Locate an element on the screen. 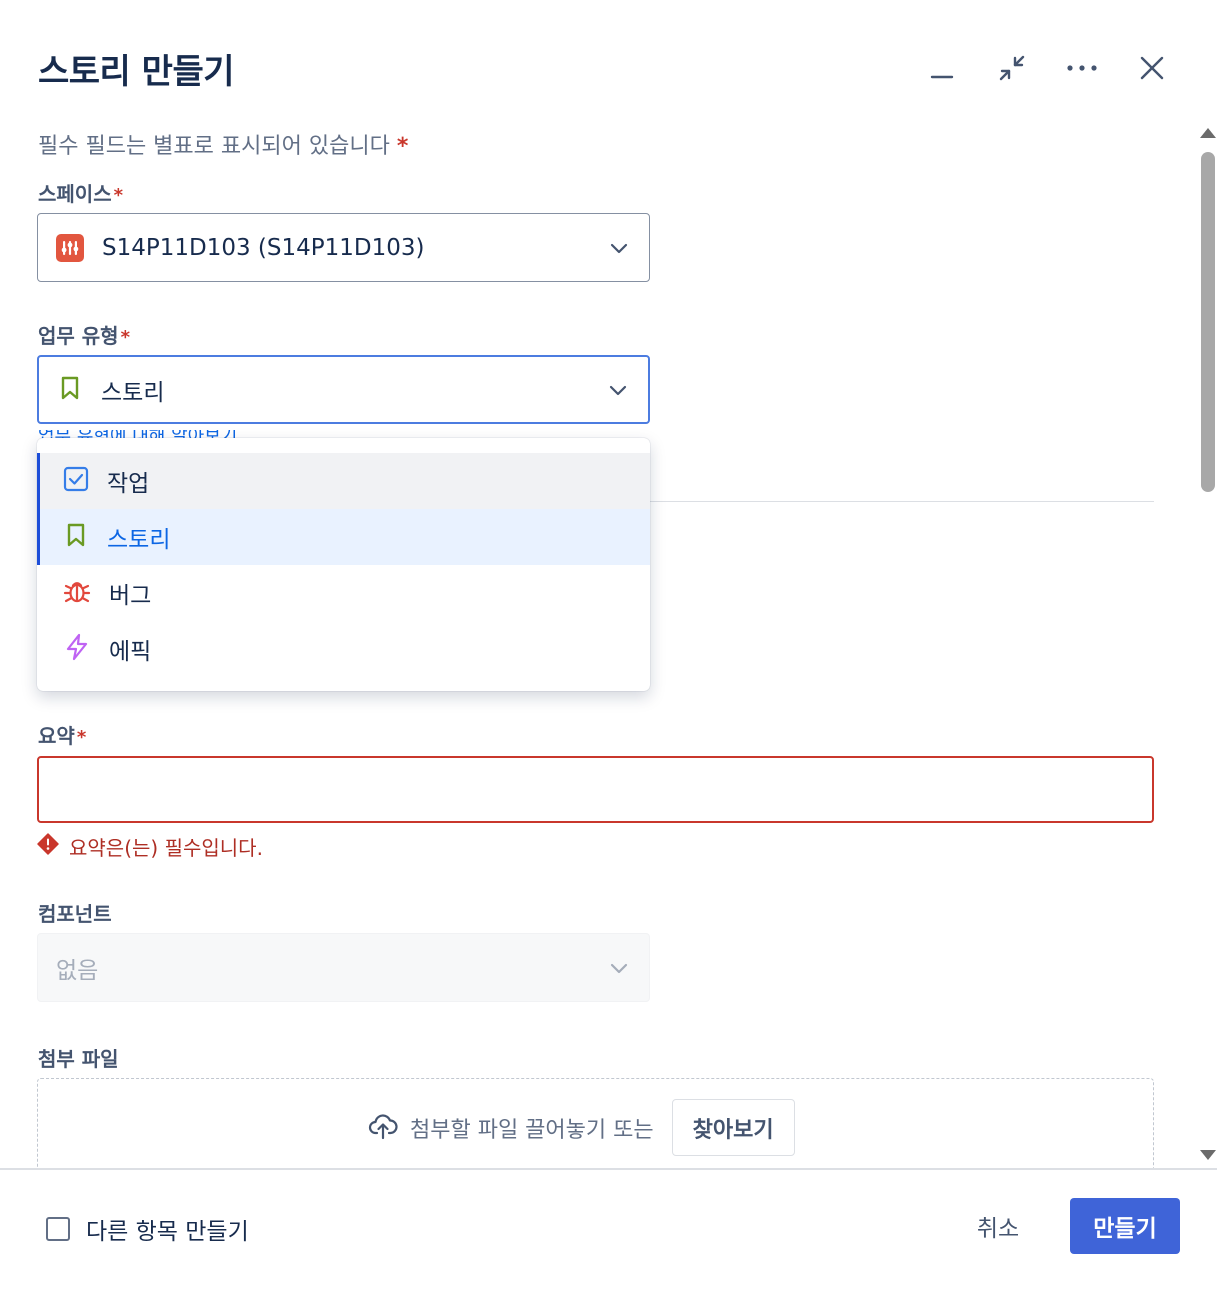 This screenshot has height=1289, width=1217. browse-button: 찾아보기 is located at coordinates (733, 1127).